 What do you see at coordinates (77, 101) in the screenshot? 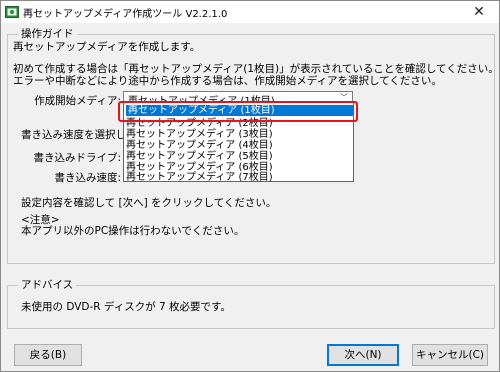
I see `start-media-label: 作成開始メディア:` at bounding box center [77, 101].